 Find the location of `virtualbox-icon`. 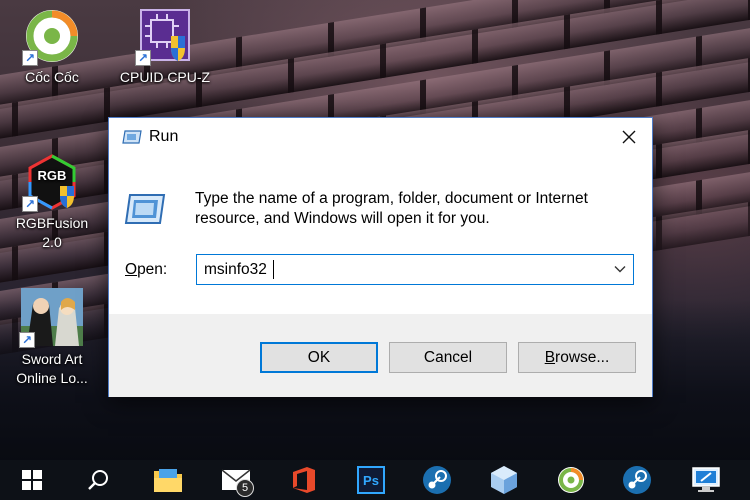

virtualbox-icon is located at coordinates (504, 480).